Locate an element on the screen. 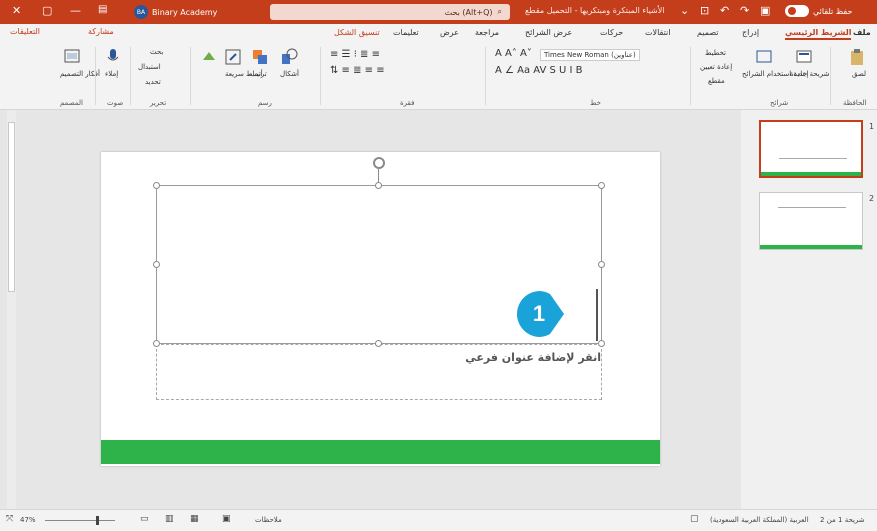 The height and width of the screenshot is (531, 877). group-label-drawing: رسم is located at coordinates (265, 103).